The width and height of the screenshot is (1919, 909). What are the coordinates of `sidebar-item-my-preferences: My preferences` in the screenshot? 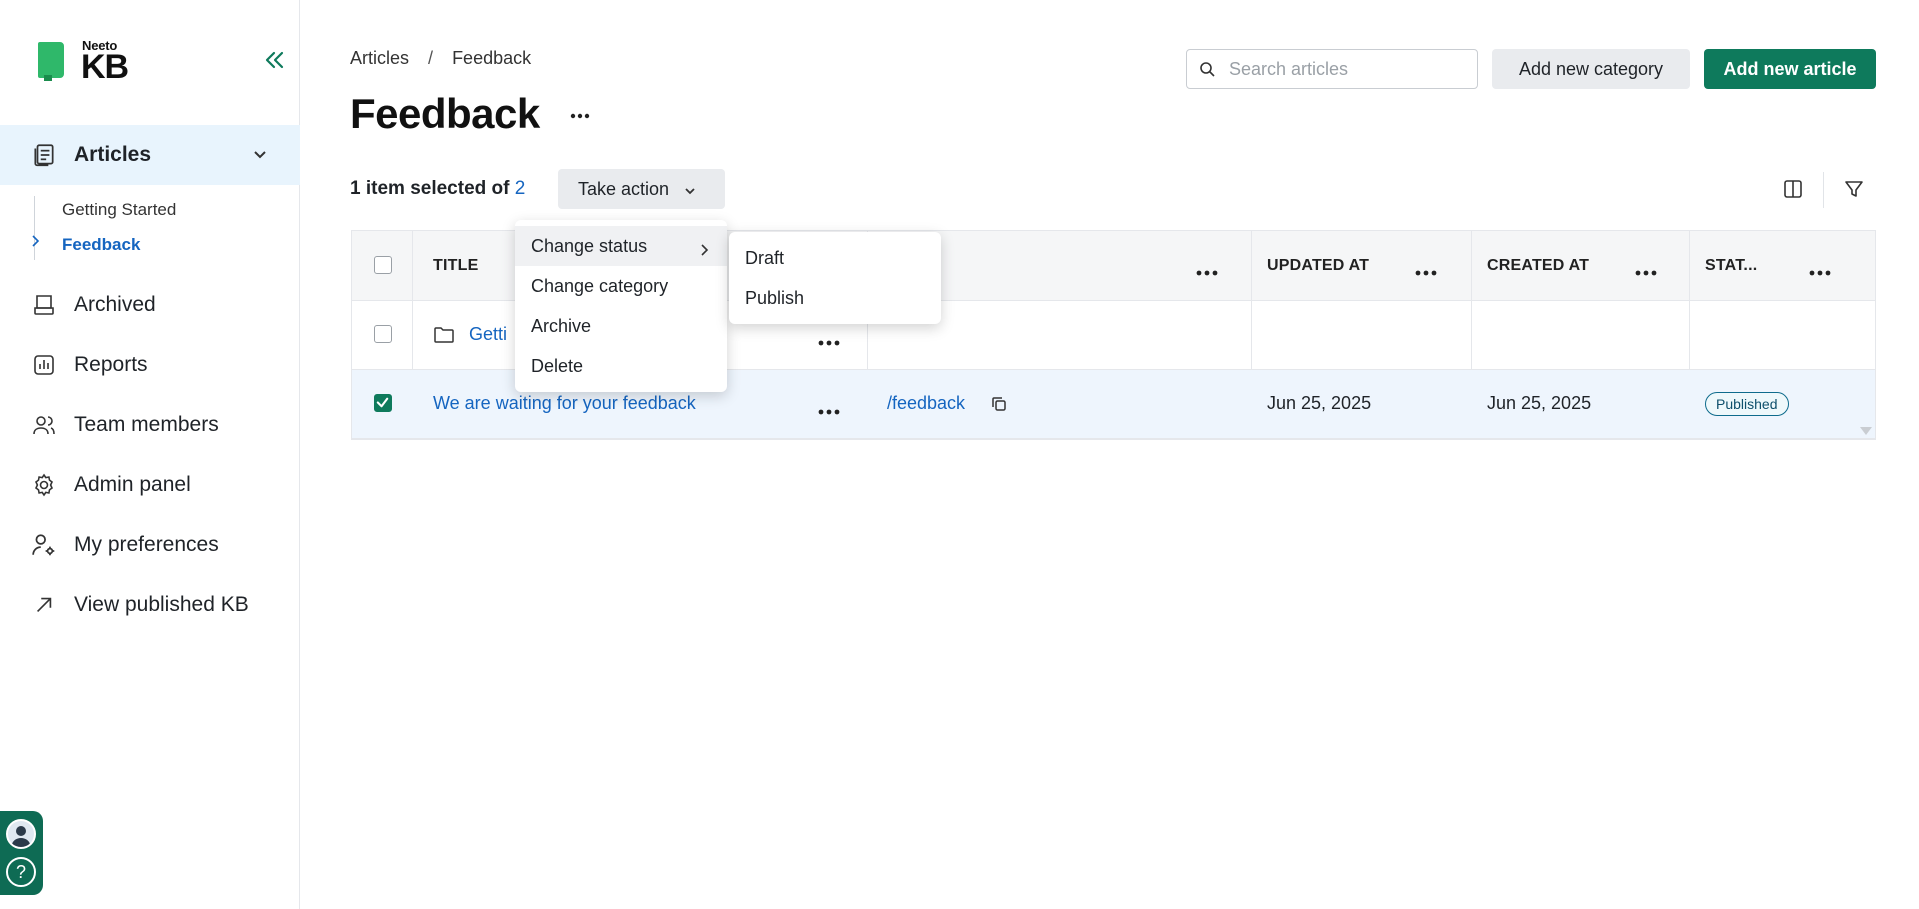 It's located at (150, 545).